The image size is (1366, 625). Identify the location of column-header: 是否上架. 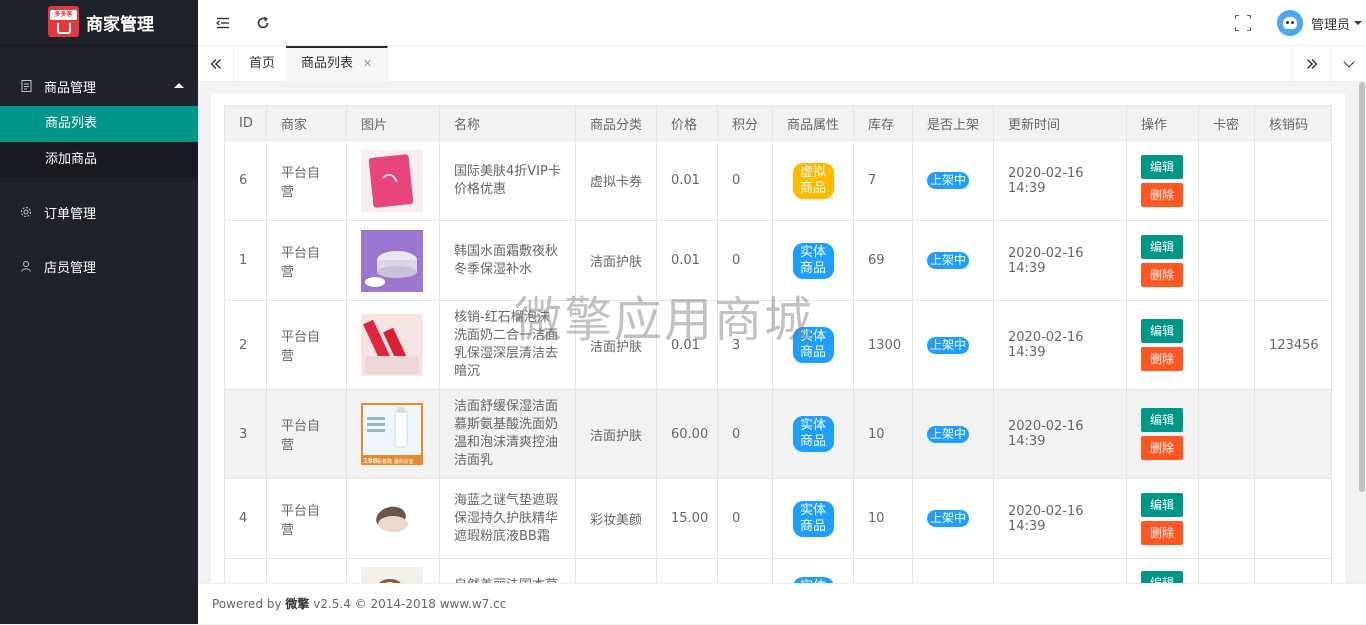
(953, 123).